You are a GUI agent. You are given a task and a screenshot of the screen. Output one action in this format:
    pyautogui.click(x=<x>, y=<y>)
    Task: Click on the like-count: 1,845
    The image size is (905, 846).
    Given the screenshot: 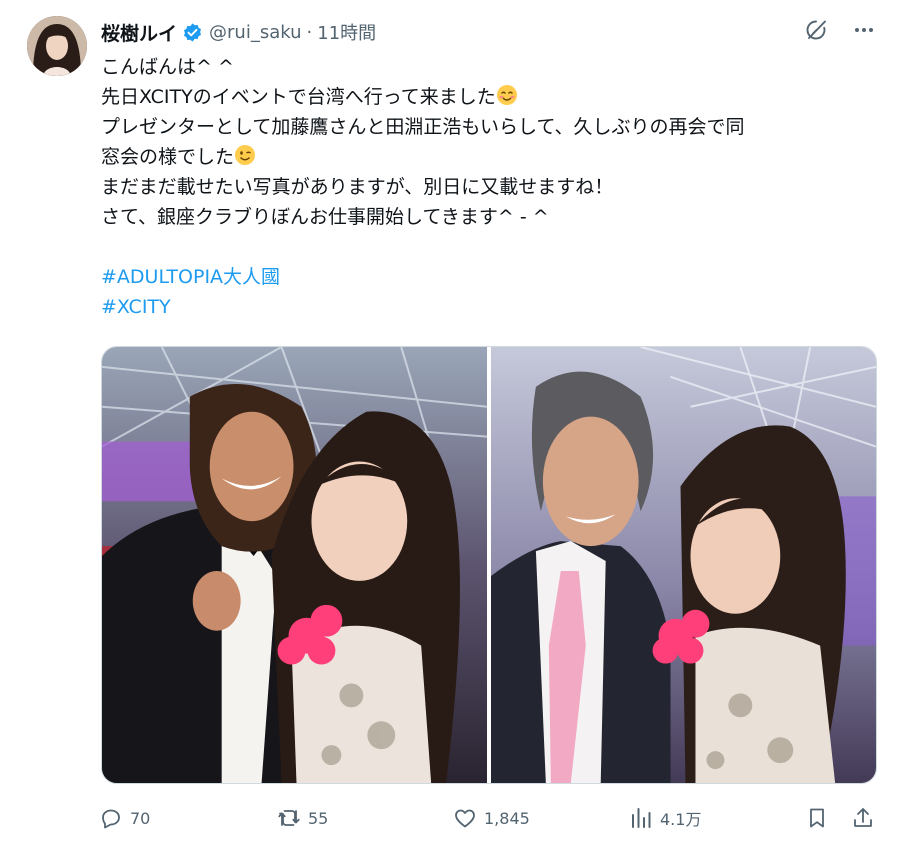 What is the action you would take?
    pyautogui.click(x=507, y=818)
    